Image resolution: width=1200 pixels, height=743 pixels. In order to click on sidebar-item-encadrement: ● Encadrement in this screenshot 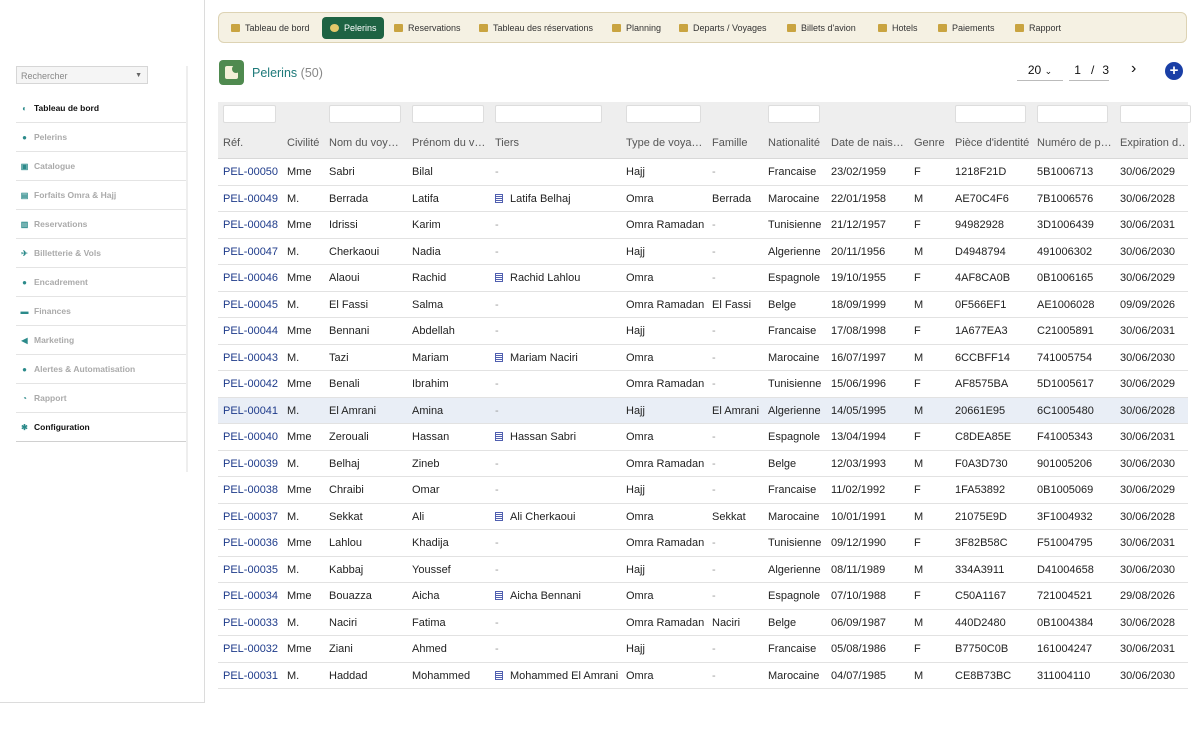, I will do `click(101, 282)`.